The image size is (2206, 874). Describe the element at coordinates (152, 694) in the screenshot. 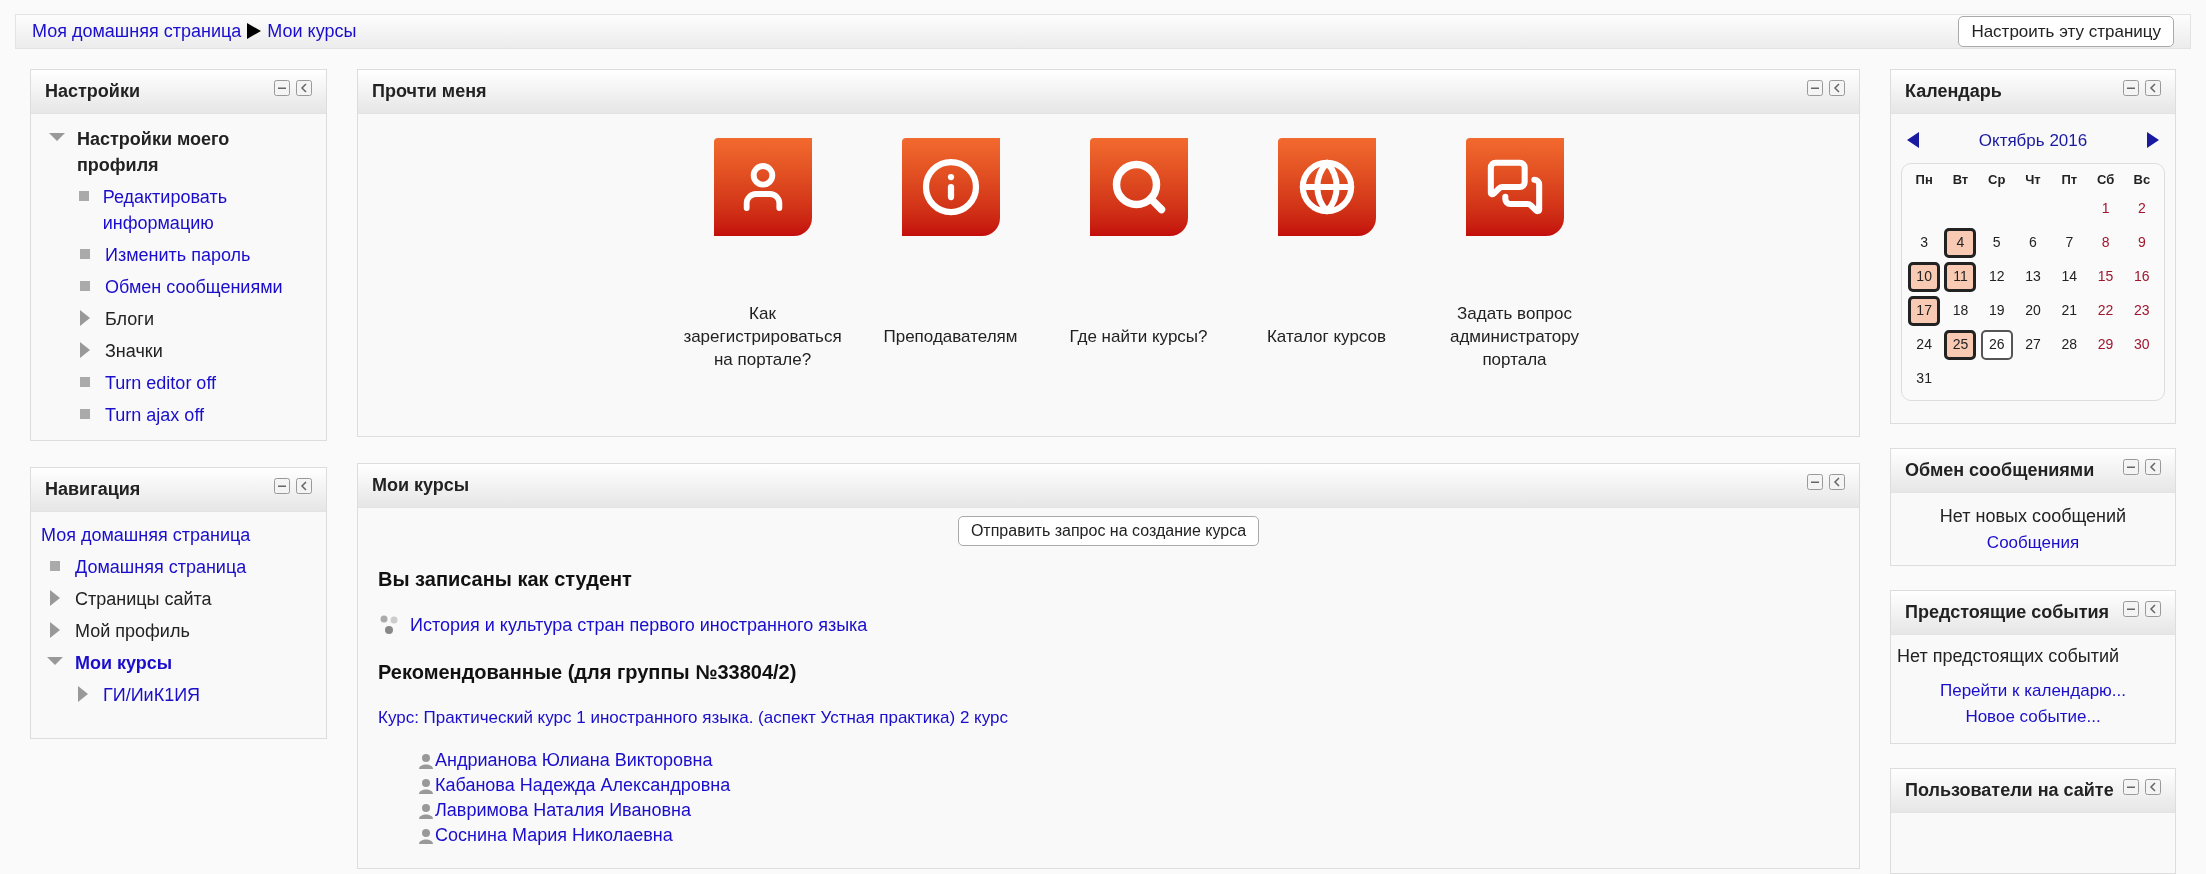

I see `tree-link: ГИ/ИиК1ИЯ` at that location.